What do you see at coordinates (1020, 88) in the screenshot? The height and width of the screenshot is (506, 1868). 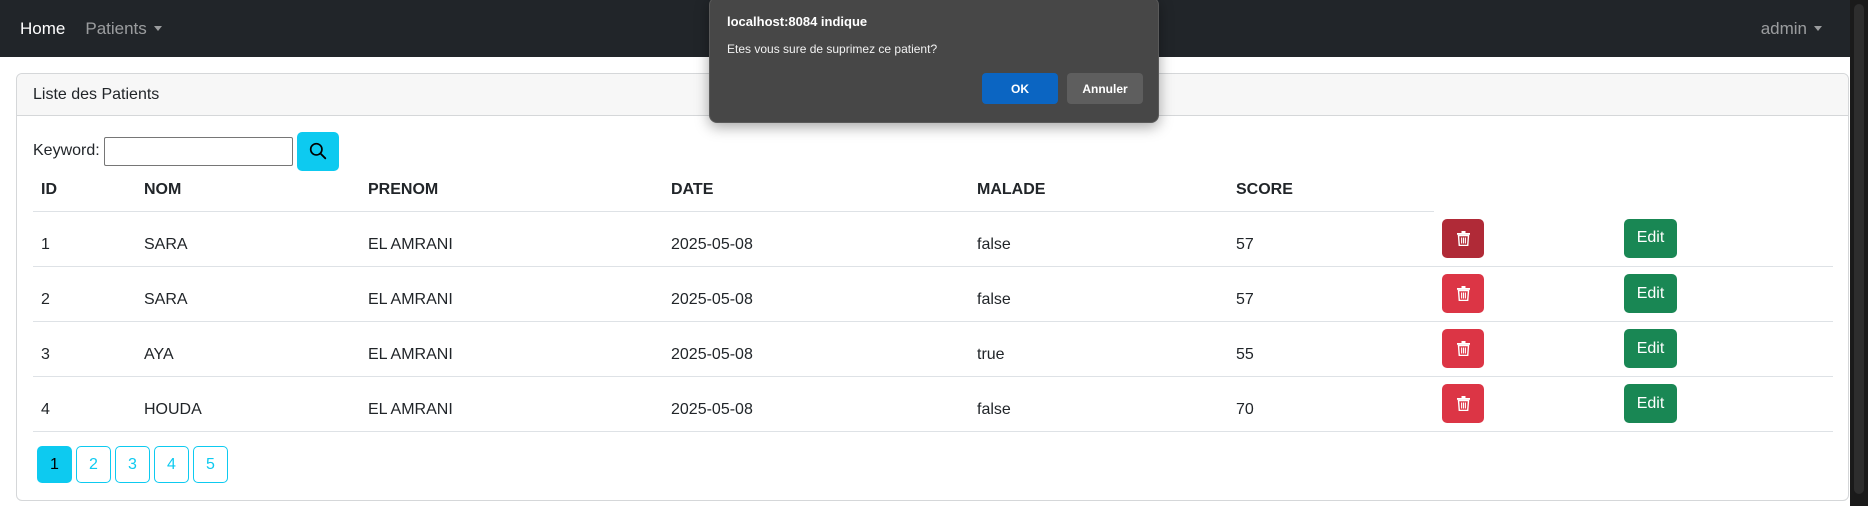 I see `ok-button: OK` at bounding box center [1020, 88].